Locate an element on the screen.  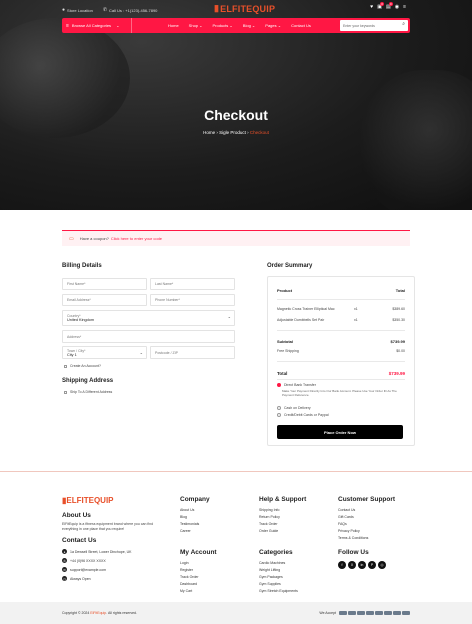
contact-heading: Contact Us is located at coordinates (79, 540).